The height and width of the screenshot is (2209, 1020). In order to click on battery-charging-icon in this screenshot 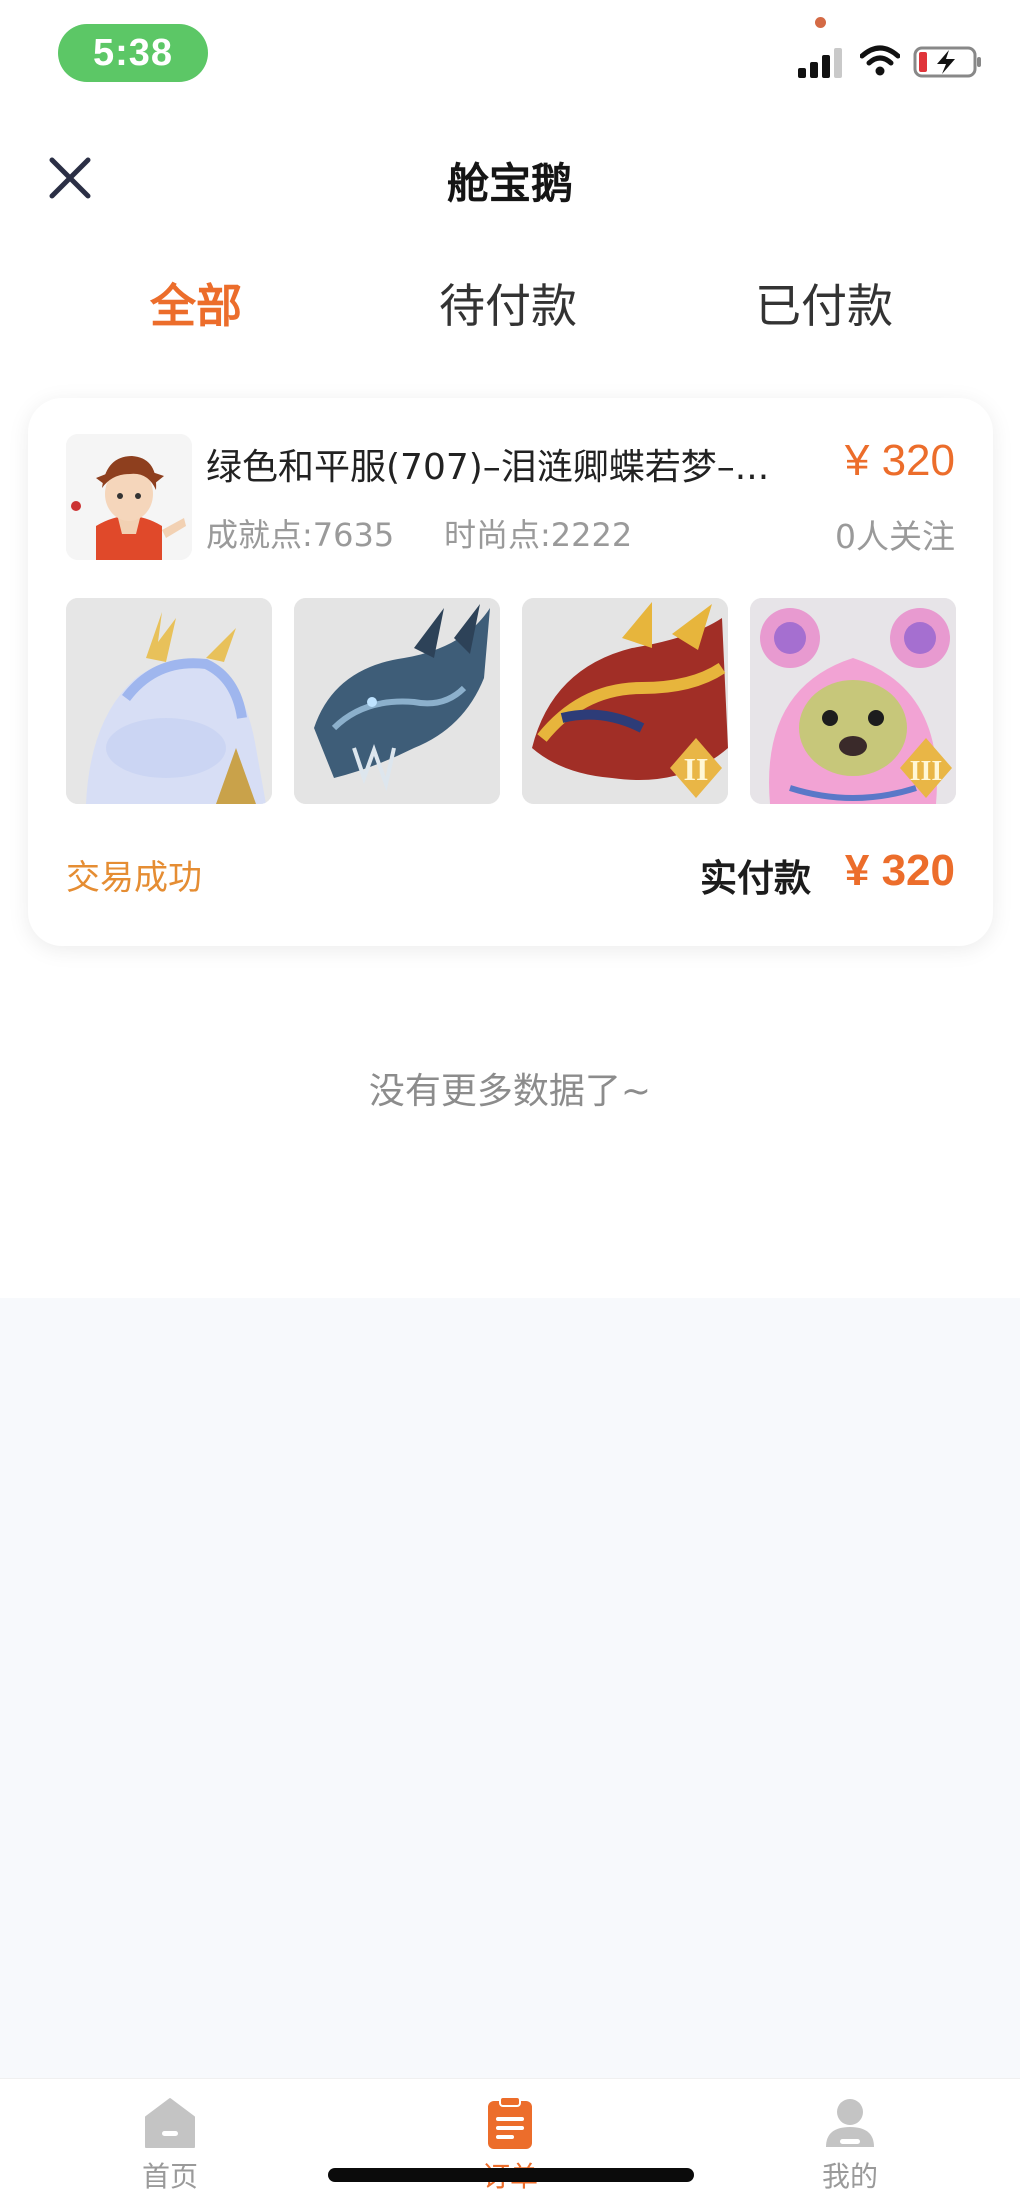, I will do `click(947, 62)`.